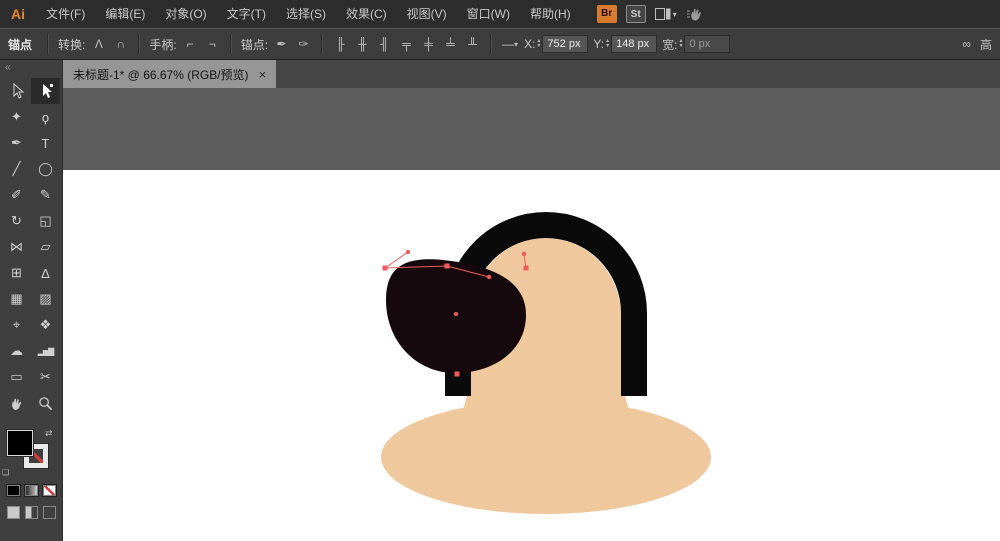 This screenshot has width=1000, height=541. I want to click on gradient-tool: ▨, so click(45, 299).